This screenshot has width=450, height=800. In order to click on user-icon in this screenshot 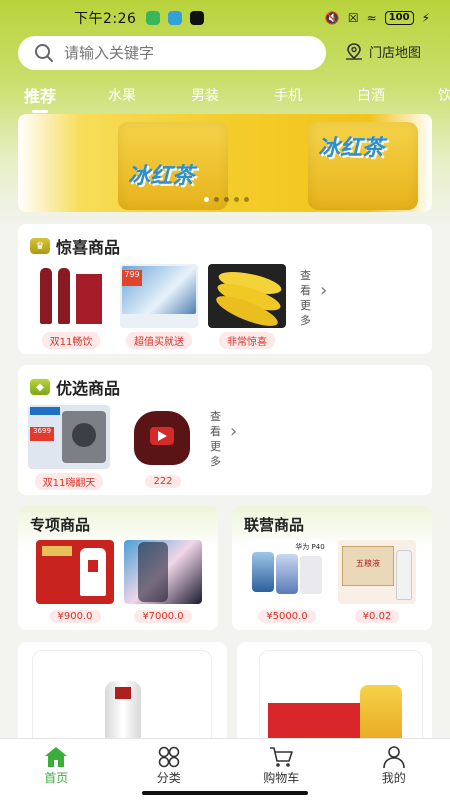, I will do `click(394, 757)`.